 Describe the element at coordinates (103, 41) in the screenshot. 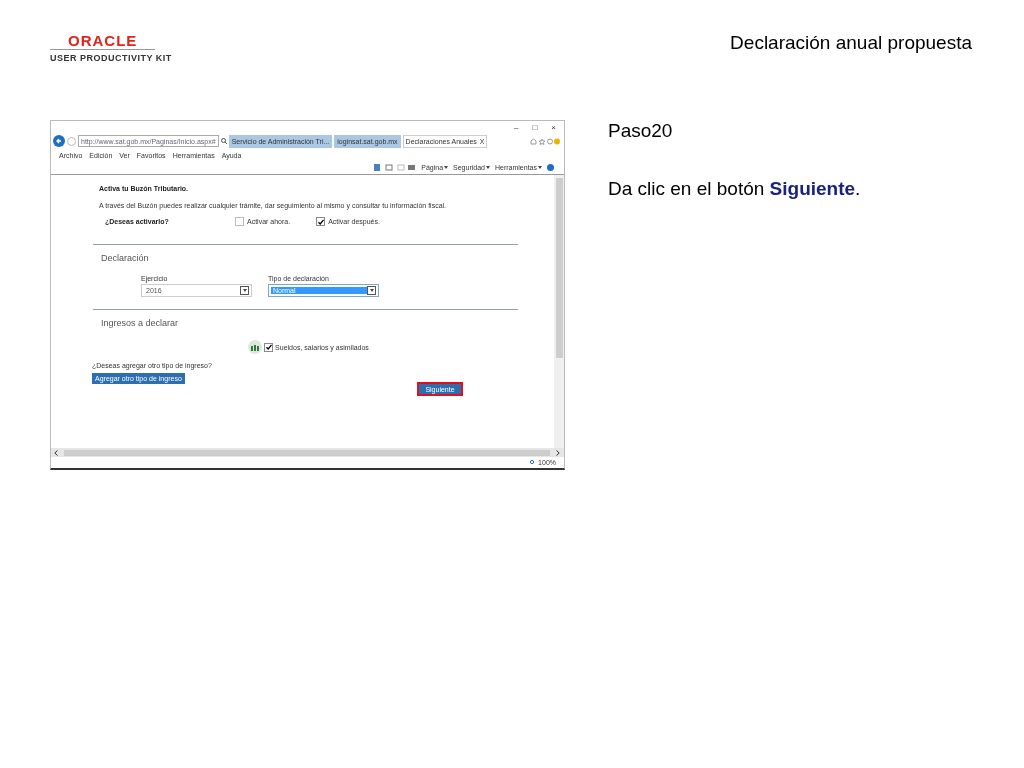

I see `logo-wordmark: ORACLE` at that location.